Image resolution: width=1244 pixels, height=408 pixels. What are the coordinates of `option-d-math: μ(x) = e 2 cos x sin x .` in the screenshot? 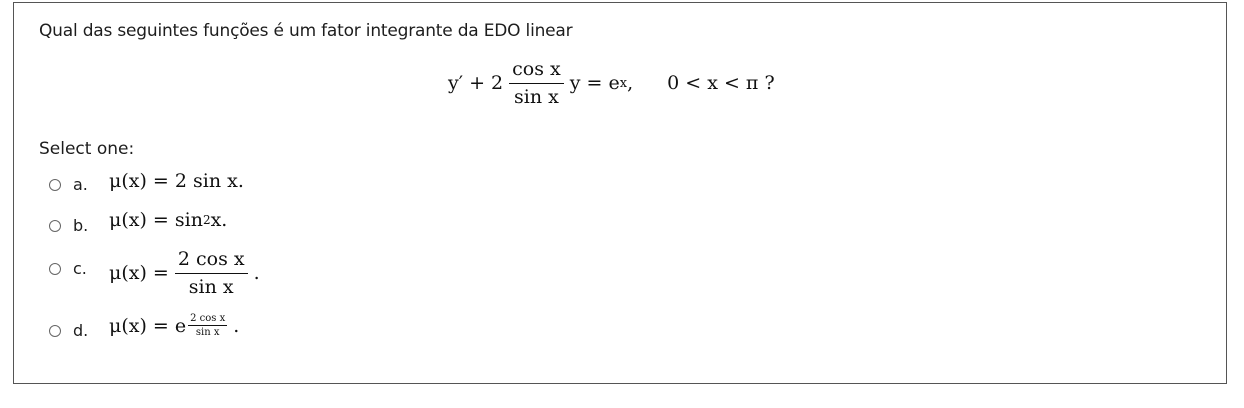 It's located at (174, 325).